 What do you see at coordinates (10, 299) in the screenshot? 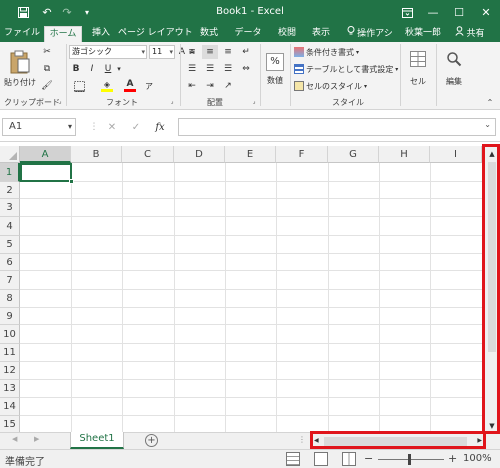
I see `row-header: 8` at bounding box center [10, 299].